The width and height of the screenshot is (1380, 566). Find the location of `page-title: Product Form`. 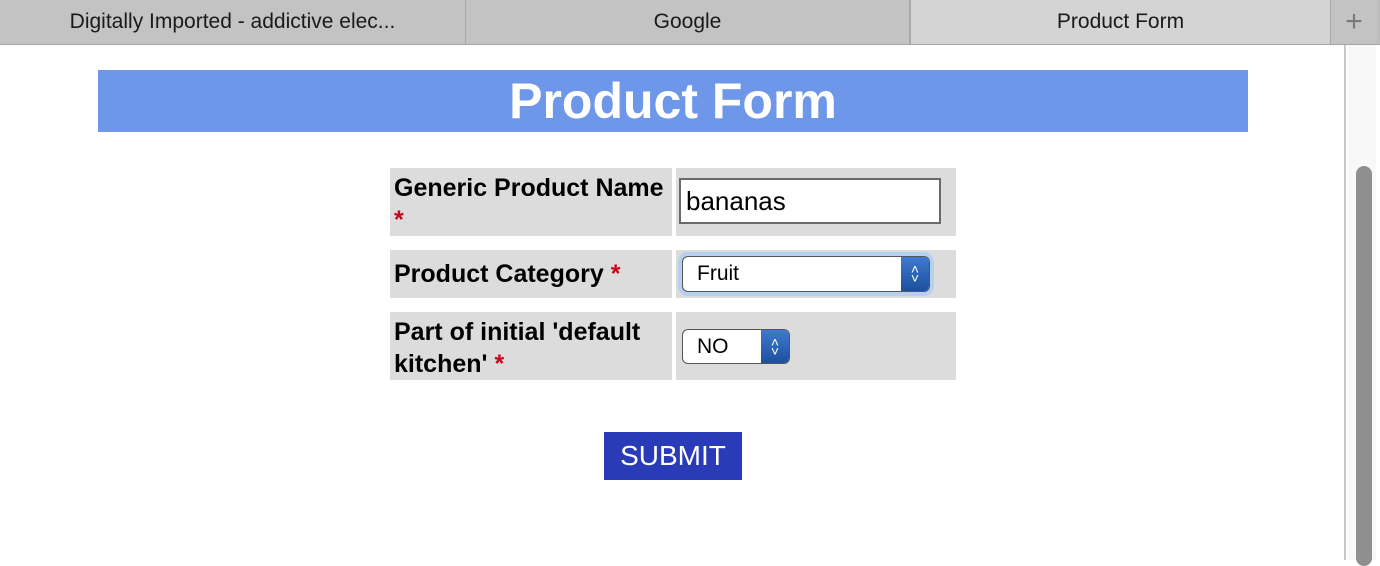

page-title: Product Form is located at coordinates (673, 101).